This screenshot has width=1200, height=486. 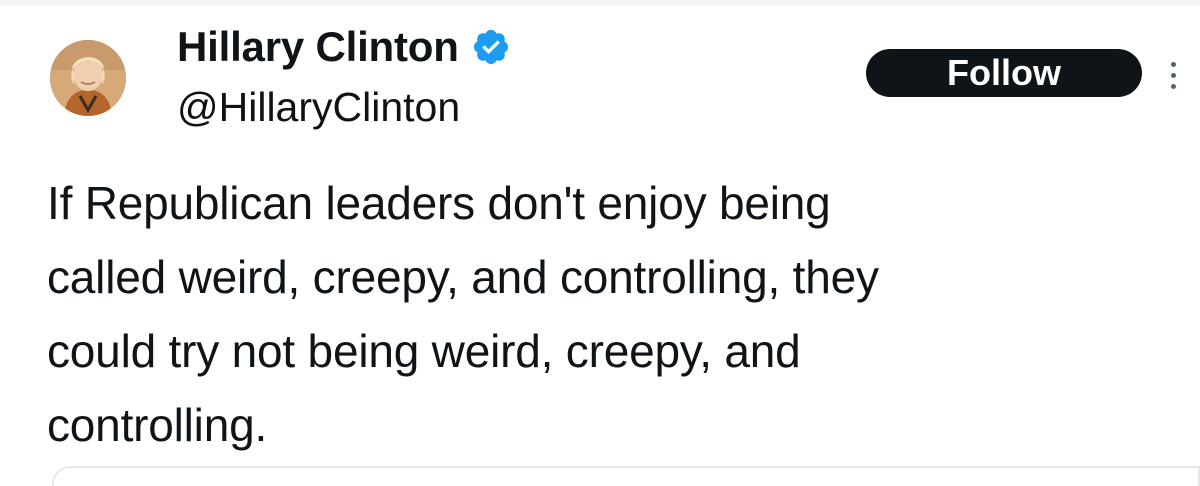 What do you see at coordinates (1004, 73) in the screenshot?
I see `follow-button: Follow` at bounding box center [1004, 73].